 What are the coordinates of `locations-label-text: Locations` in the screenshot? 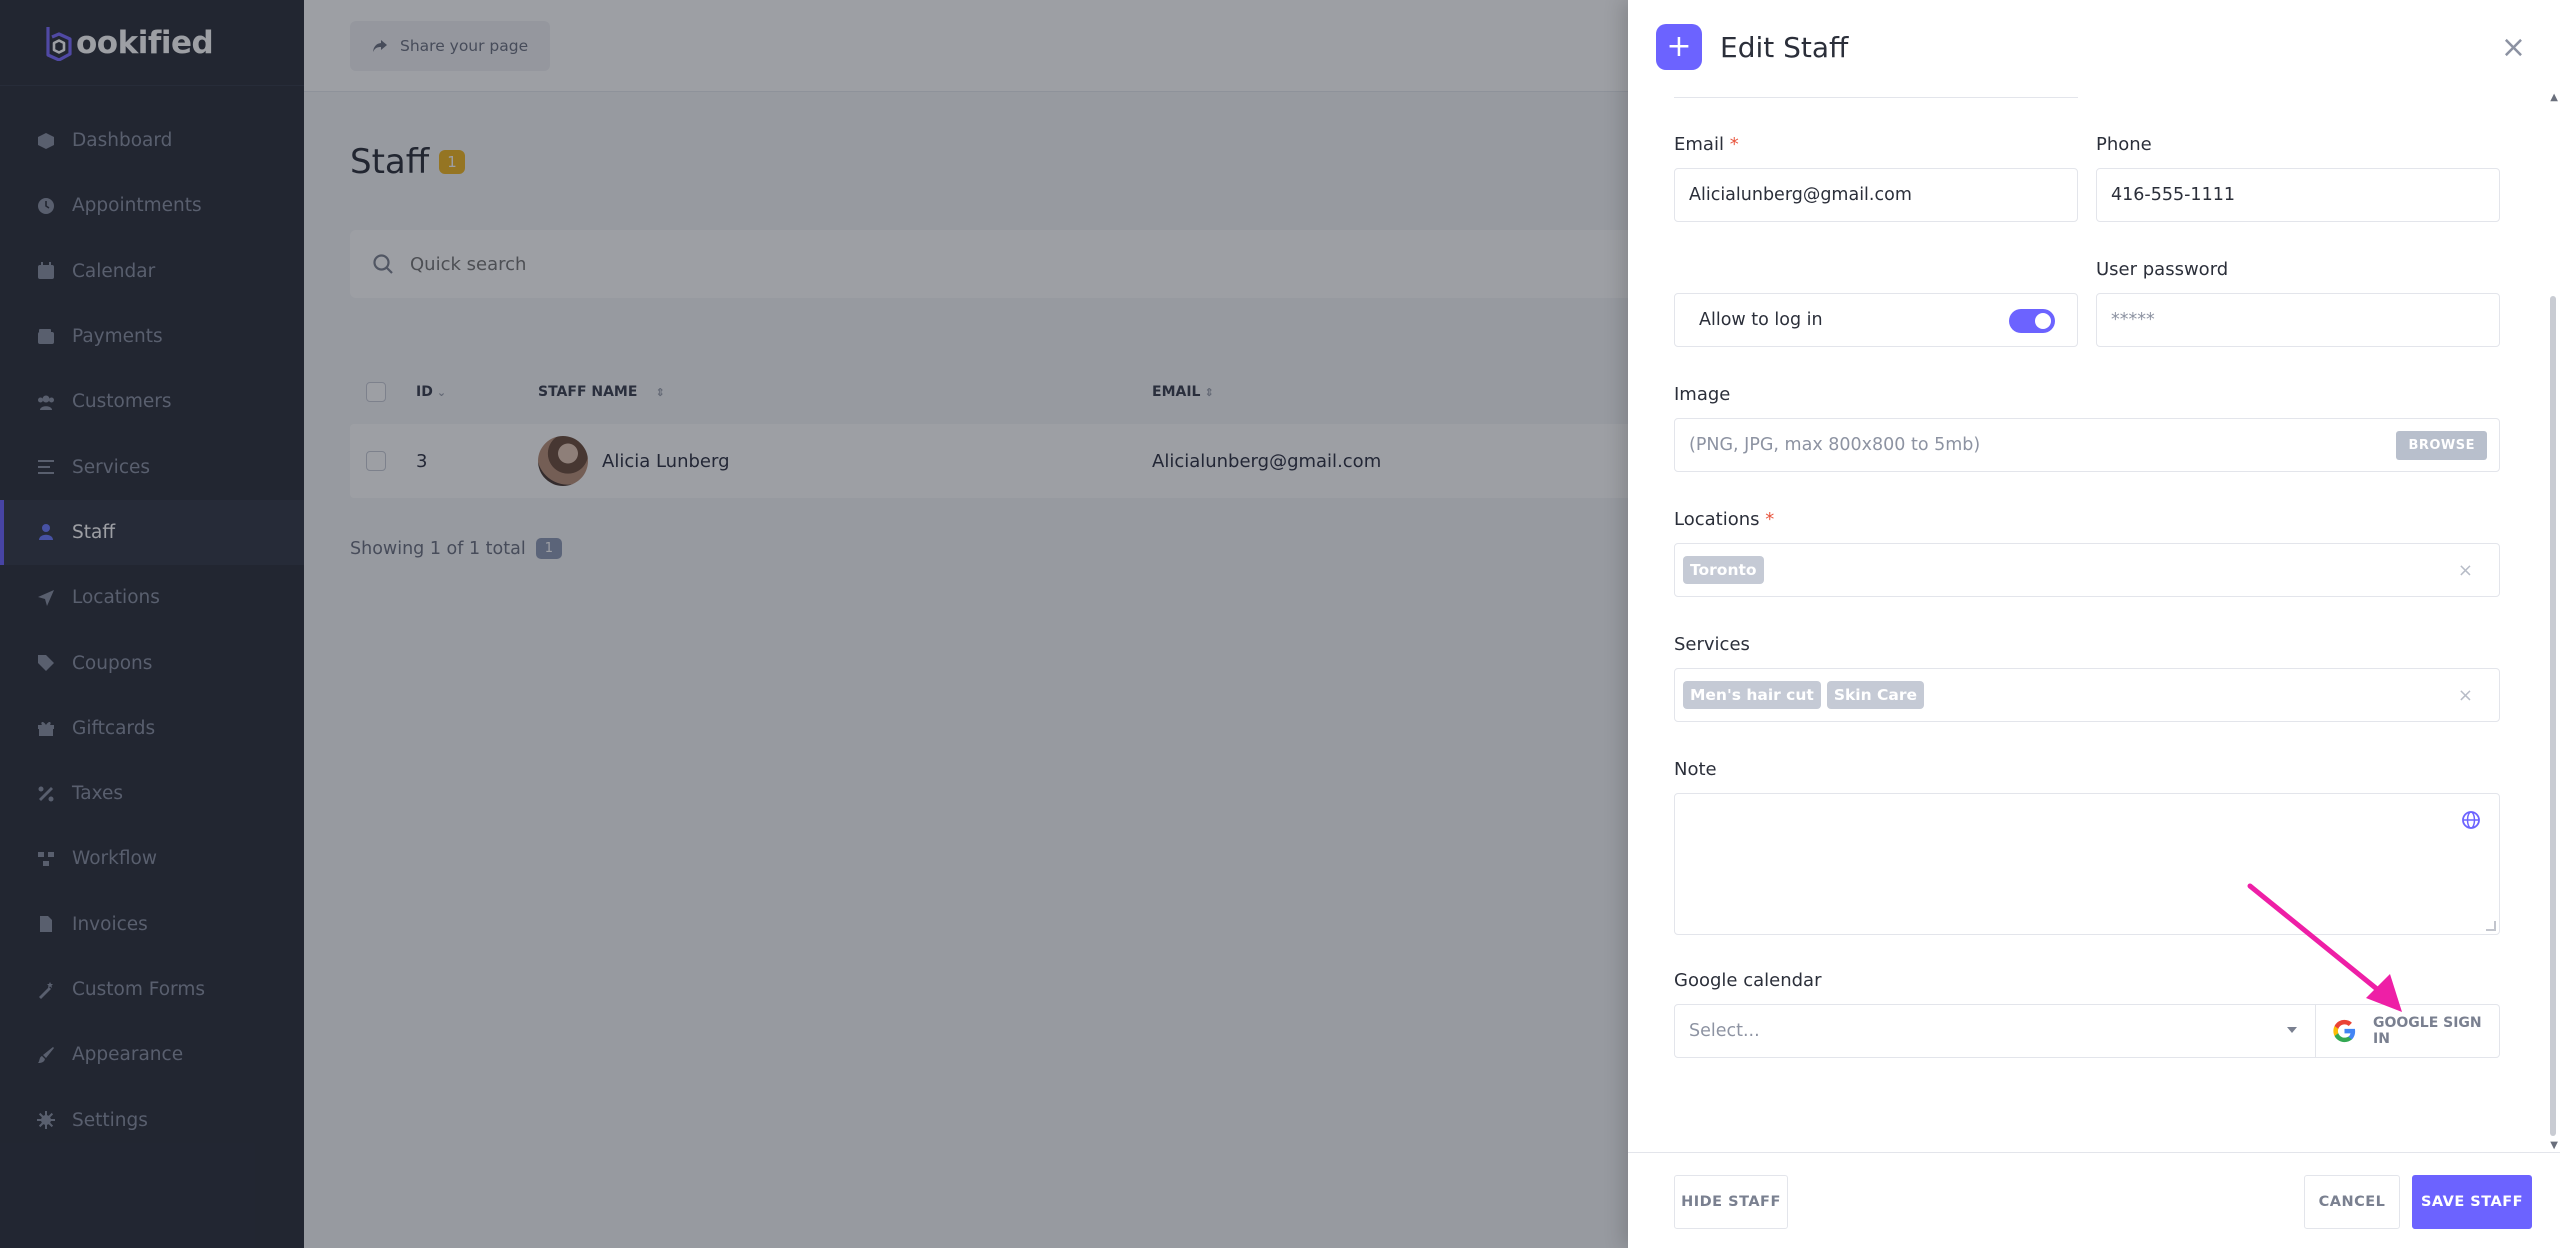 It's located at (1717, 519).